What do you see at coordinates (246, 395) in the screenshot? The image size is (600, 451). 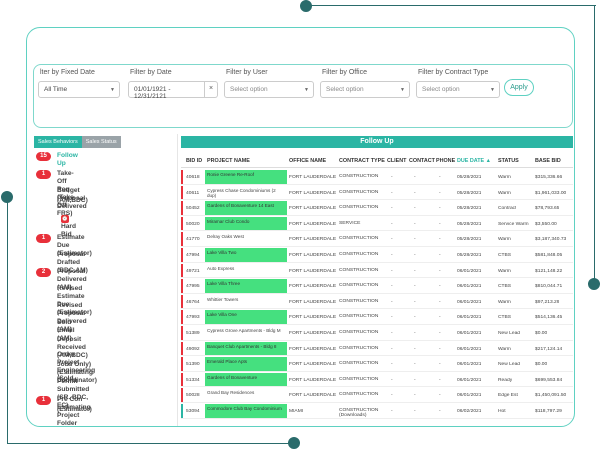 I see `cell-project-name: Grand Bay Residences` at bounding box center [246, 395].